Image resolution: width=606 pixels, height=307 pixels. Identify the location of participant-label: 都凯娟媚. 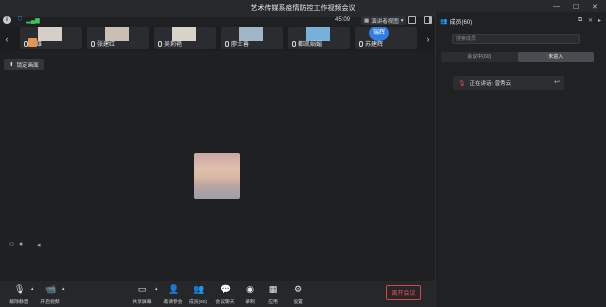
(307, 43).